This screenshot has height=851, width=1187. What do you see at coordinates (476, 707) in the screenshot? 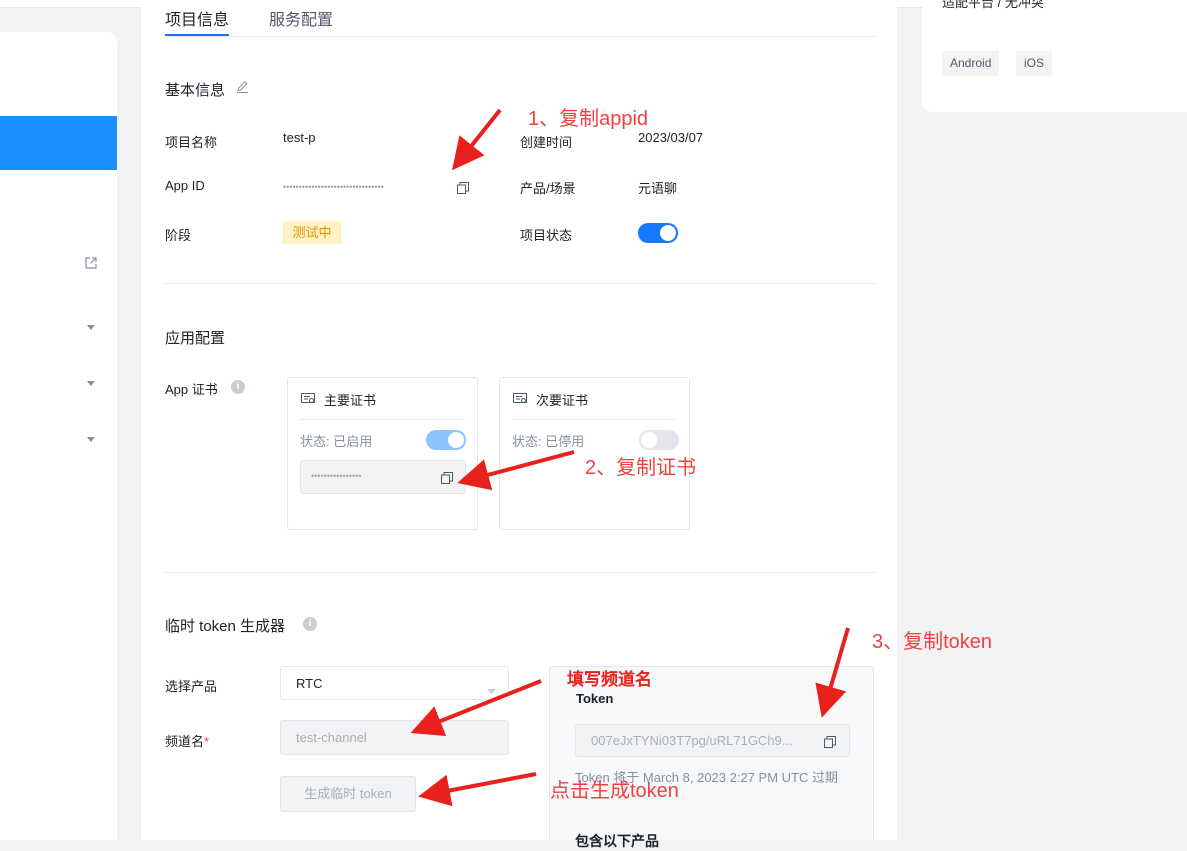
I see `arrow-channel` at bounding box center [476, 707].